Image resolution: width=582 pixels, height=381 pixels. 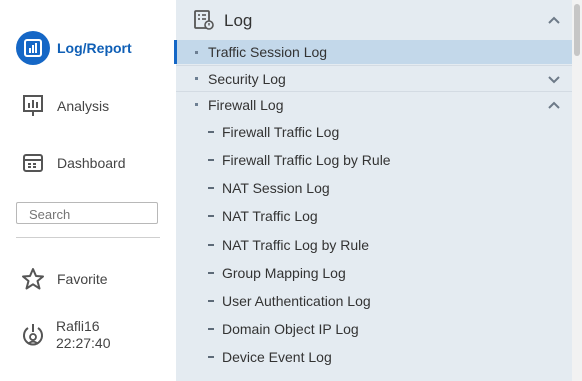 What do you see at coordinates (33, 335) in the screenshot?
I see `user-power-icon` at bounding box center [33, 335].